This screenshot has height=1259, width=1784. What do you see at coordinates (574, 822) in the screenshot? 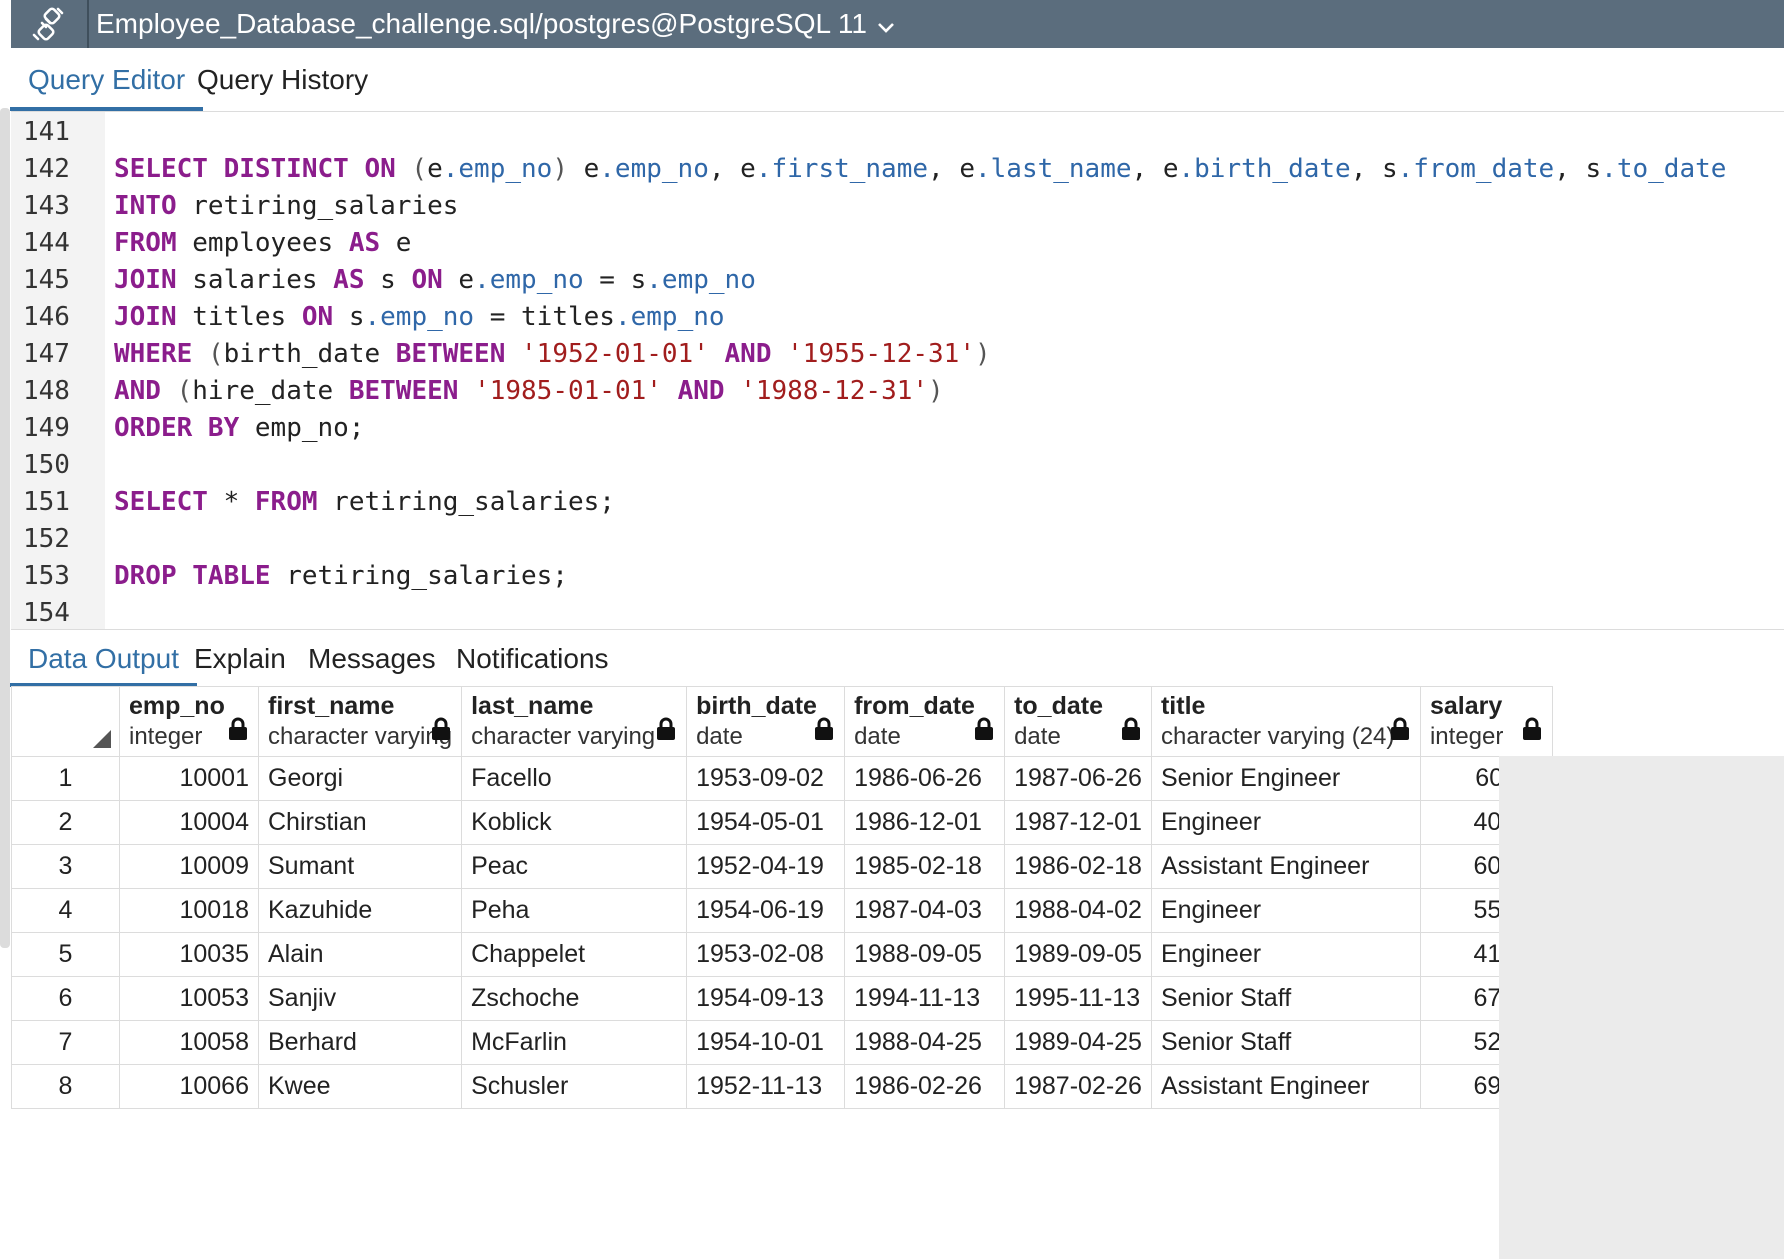
I see `cell-last_name: Koblick` at bounding box center [574, 822].